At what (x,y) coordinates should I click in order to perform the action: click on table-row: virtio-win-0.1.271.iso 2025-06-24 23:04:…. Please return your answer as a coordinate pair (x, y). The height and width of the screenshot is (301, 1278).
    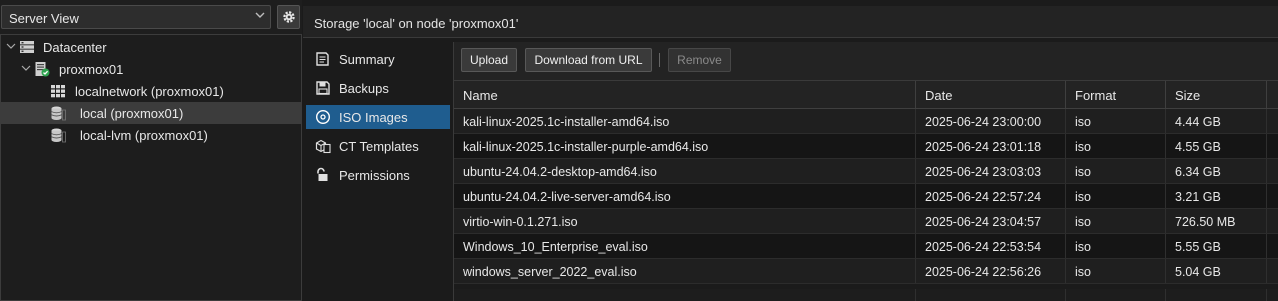
    Looking at the image, I should click on (866, 221).